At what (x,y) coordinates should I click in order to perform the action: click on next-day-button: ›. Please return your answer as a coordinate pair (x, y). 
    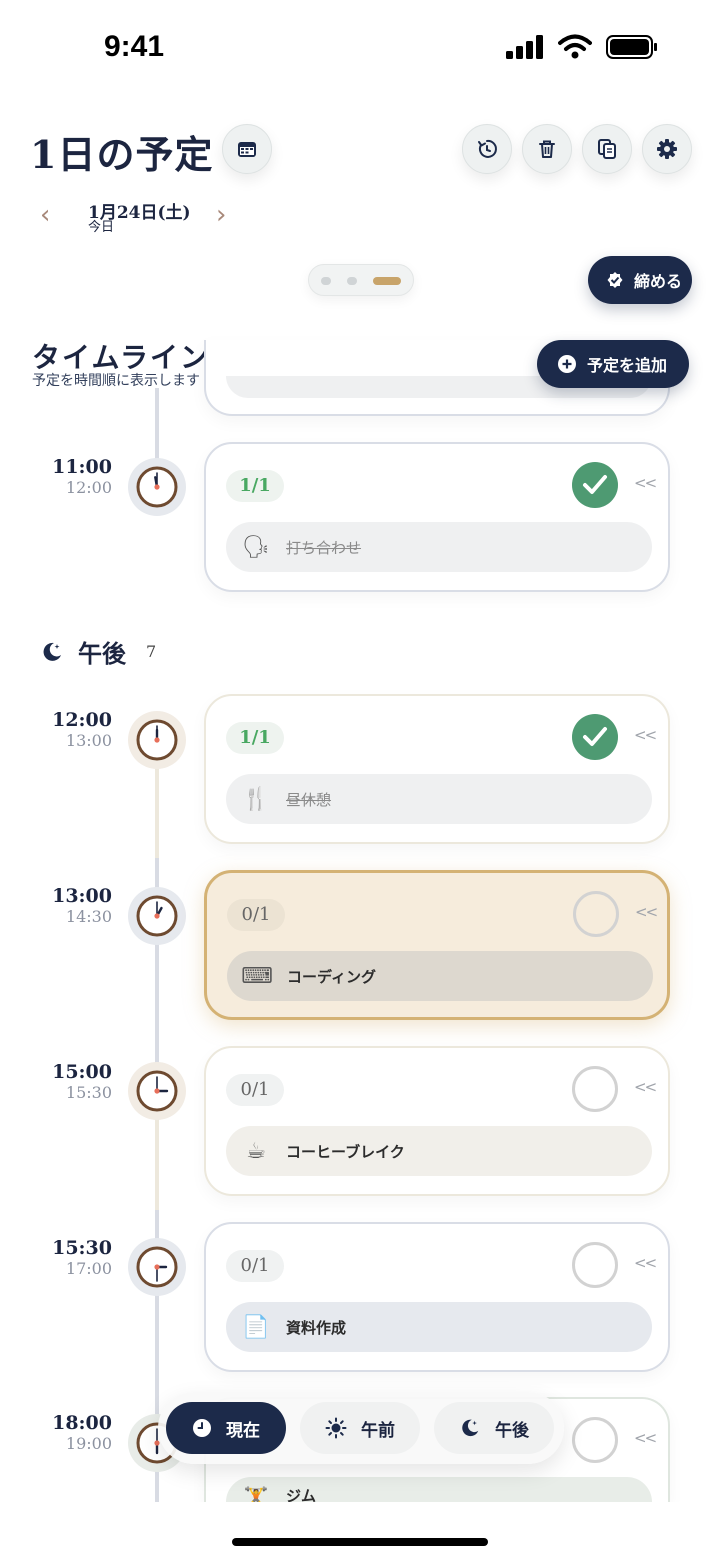
    Looking at the image, I should click on (221, 215).